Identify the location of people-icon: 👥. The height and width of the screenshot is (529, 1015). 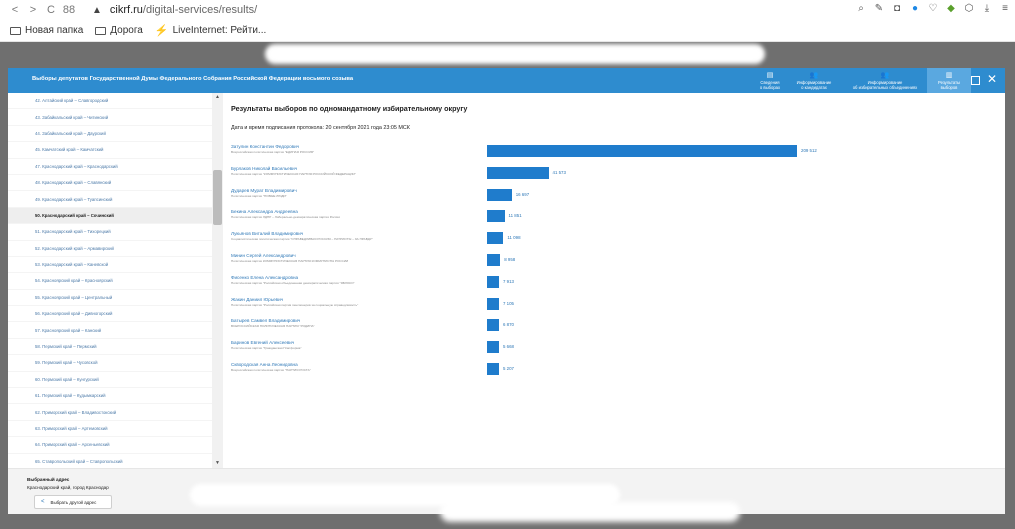
(814, 75).